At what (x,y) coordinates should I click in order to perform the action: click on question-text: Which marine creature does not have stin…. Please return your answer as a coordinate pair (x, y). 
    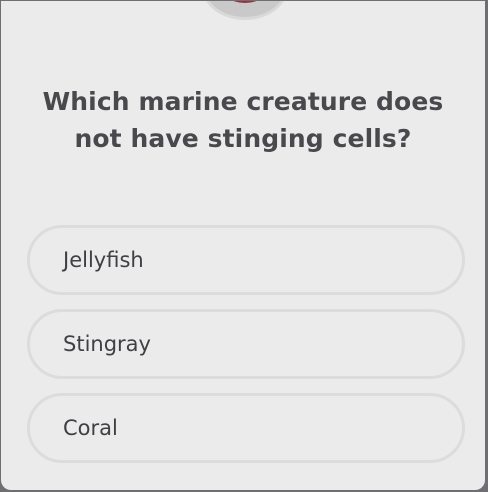
    Looking at the image, I should click on (243, 120).